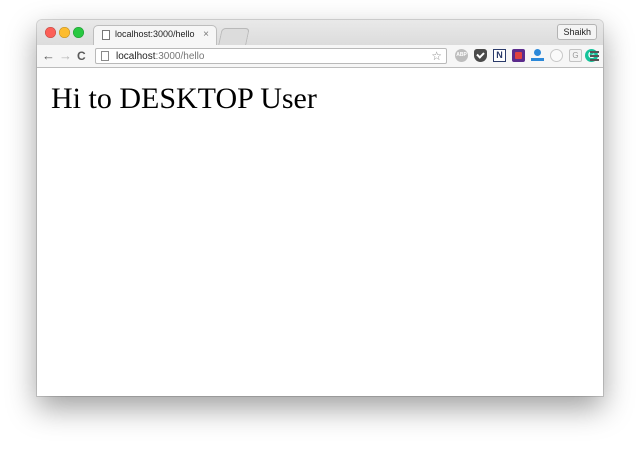  Describe the element at coordinates (271, 56) in the screenshot. I see `address-bar: localhost:3000/hello ☆` at that location.